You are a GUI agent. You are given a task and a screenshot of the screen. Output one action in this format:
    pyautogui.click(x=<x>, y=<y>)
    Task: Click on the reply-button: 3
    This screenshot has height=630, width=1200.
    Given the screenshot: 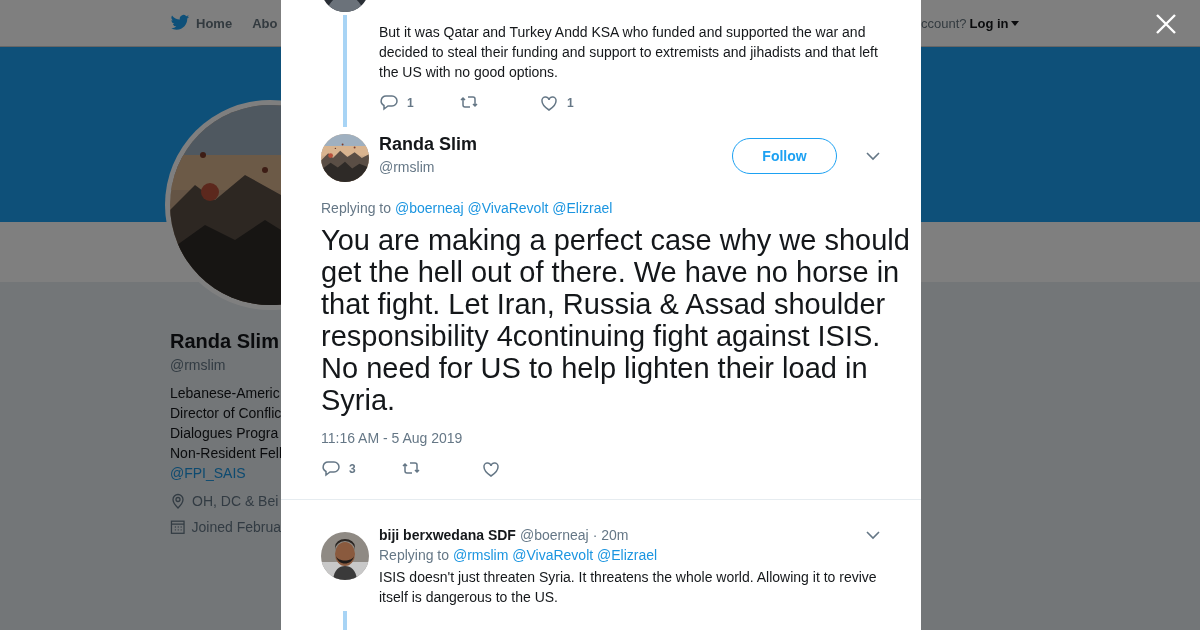 What is the action you would take?
    pyautogui.click(x=361, y=469)
    